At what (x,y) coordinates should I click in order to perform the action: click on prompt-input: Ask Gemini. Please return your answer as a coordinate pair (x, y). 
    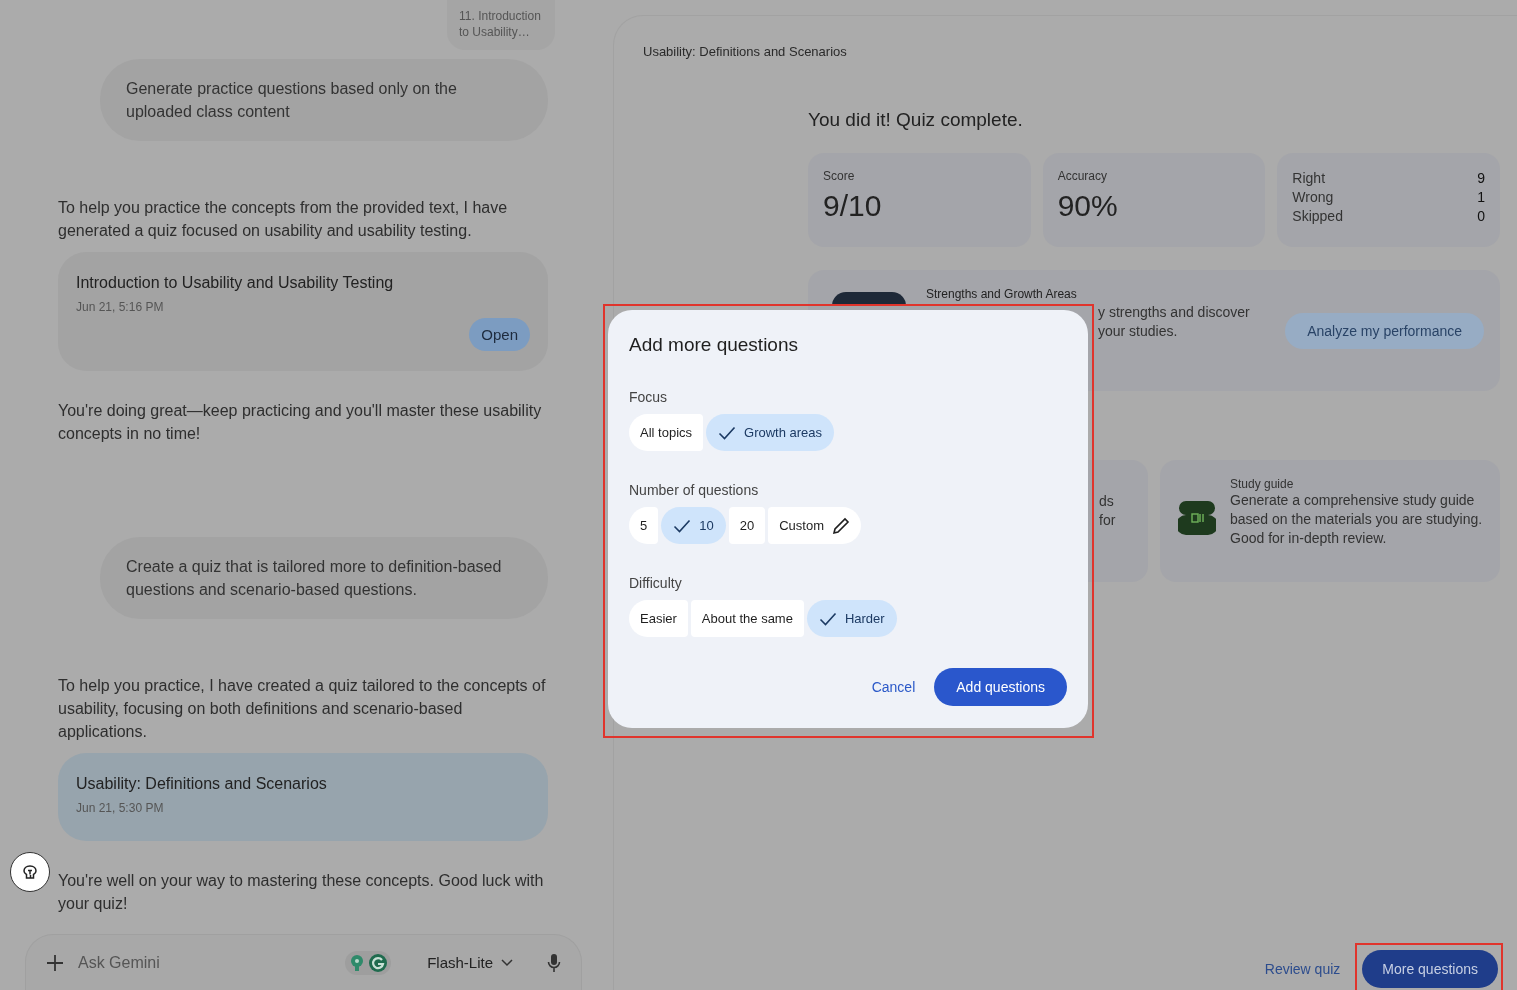
    Looking at the image, I should click on (205, 962).